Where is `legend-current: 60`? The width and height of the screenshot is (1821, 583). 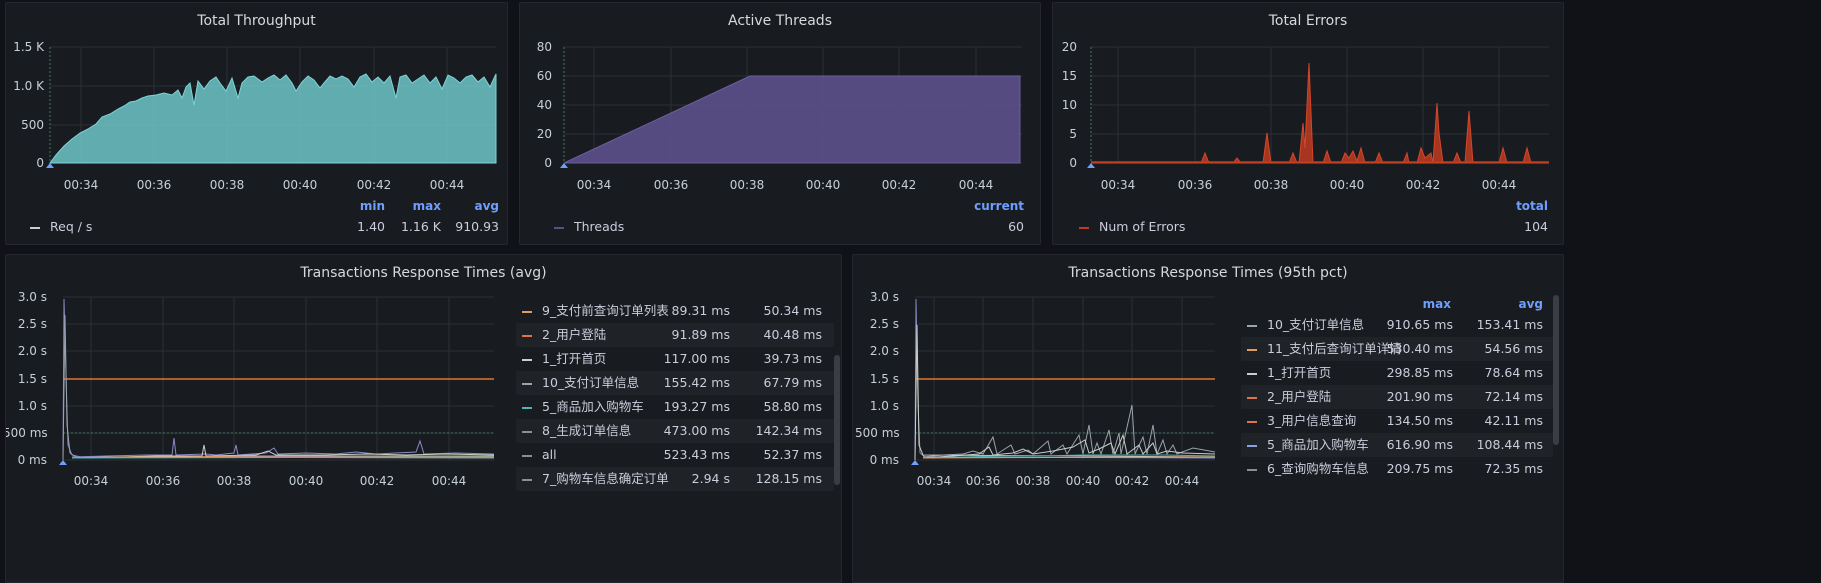
legend-current: 60 is located at coordinates (1016, 226).